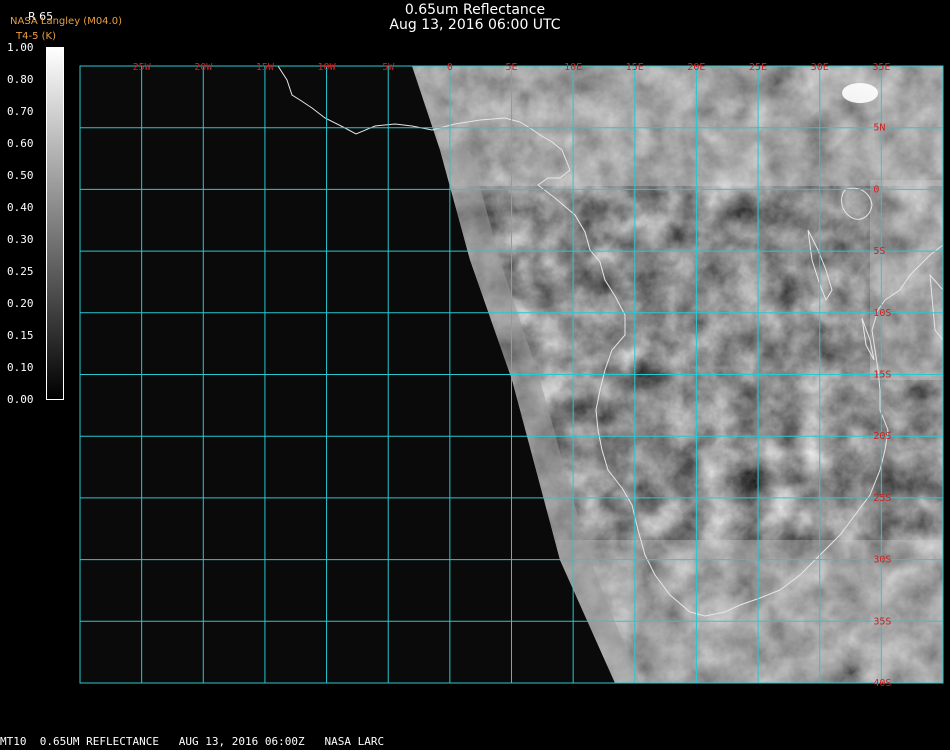 The width and height of the screenshot is (950, 750). What do you see at coordinates (882, 375) in the screenshot?
I see `latitude-label: 15S` at bounding box center [882, 375].